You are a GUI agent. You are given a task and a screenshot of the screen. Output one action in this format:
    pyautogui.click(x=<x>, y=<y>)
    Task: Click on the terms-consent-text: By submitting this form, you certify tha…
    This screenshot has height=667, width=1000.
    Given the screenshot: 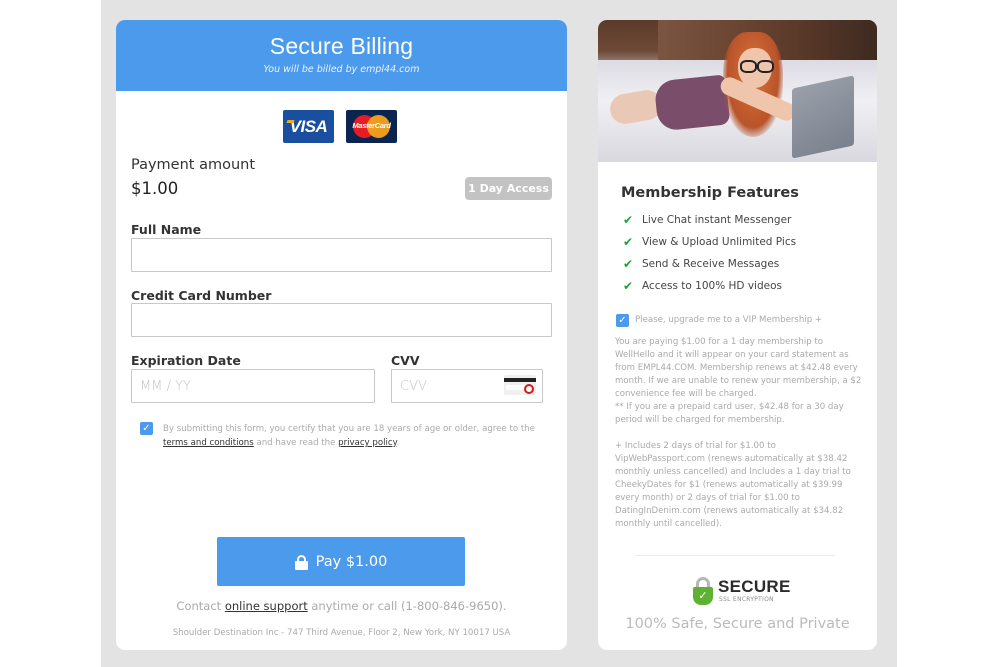 What is the action you would take?
    pyautogui.click(x=351, y=436)
    